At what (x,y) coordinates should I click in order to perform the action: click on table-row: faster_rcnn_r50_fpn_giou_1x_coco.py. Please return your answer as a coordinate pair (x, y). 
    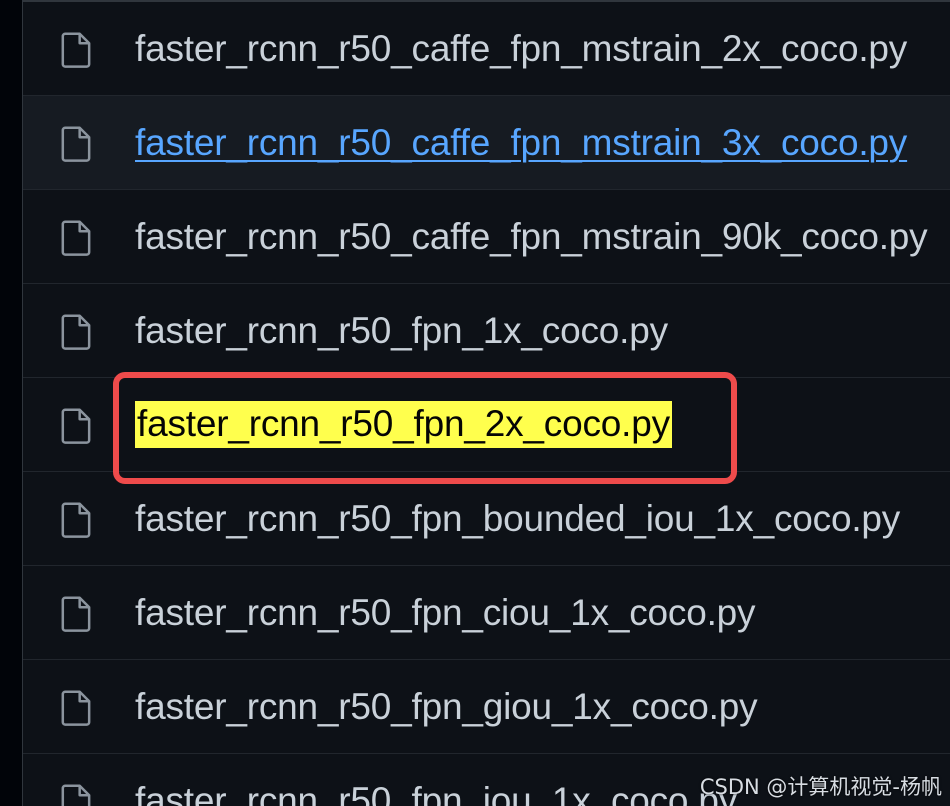
    Looking at the image, I should click on (486, 707).